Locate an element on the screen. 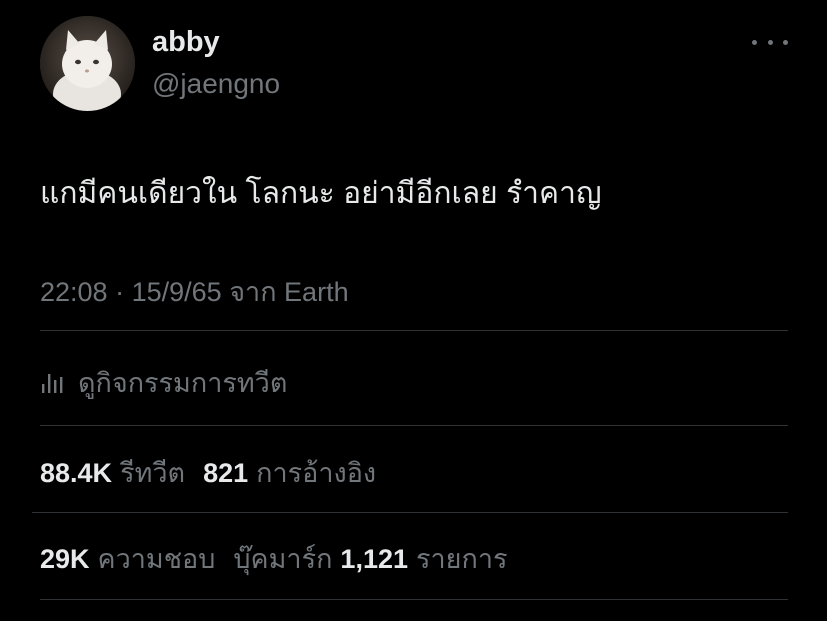 The height and width of the screenshot is (621, 827). tweet-meta: 22:08 · 15/9/65 จาก Earth is located at coordinates (194, 291).